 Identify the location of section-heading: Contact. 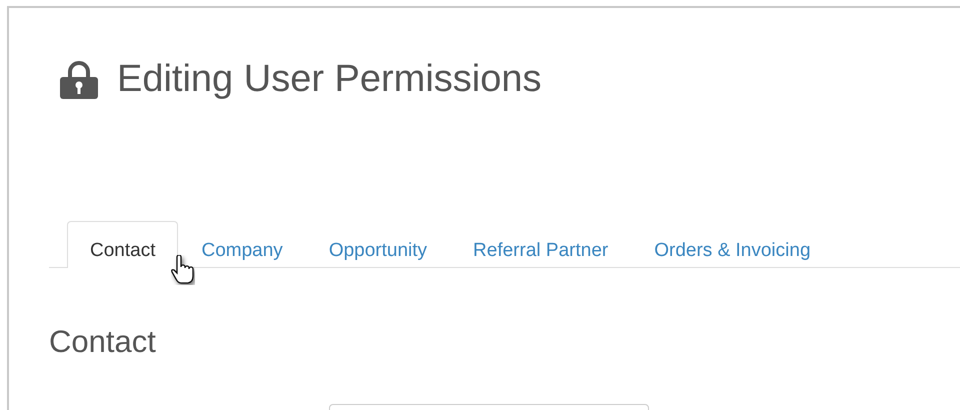
(103, 342).